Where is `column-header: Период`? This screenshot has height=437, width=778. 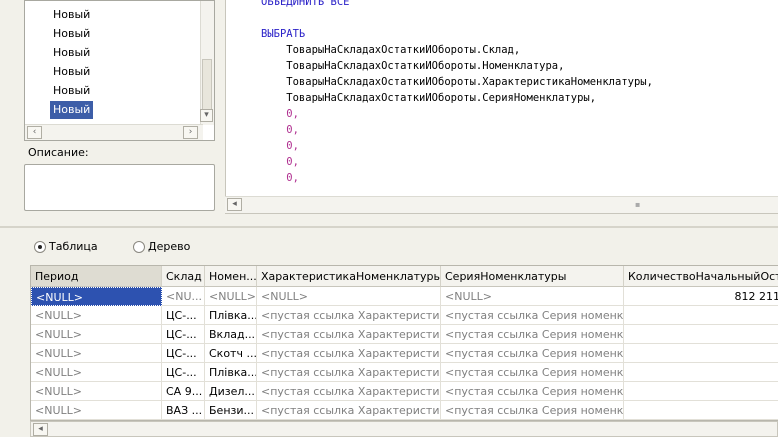
column-header: Период is located at coordinates (96, 276).